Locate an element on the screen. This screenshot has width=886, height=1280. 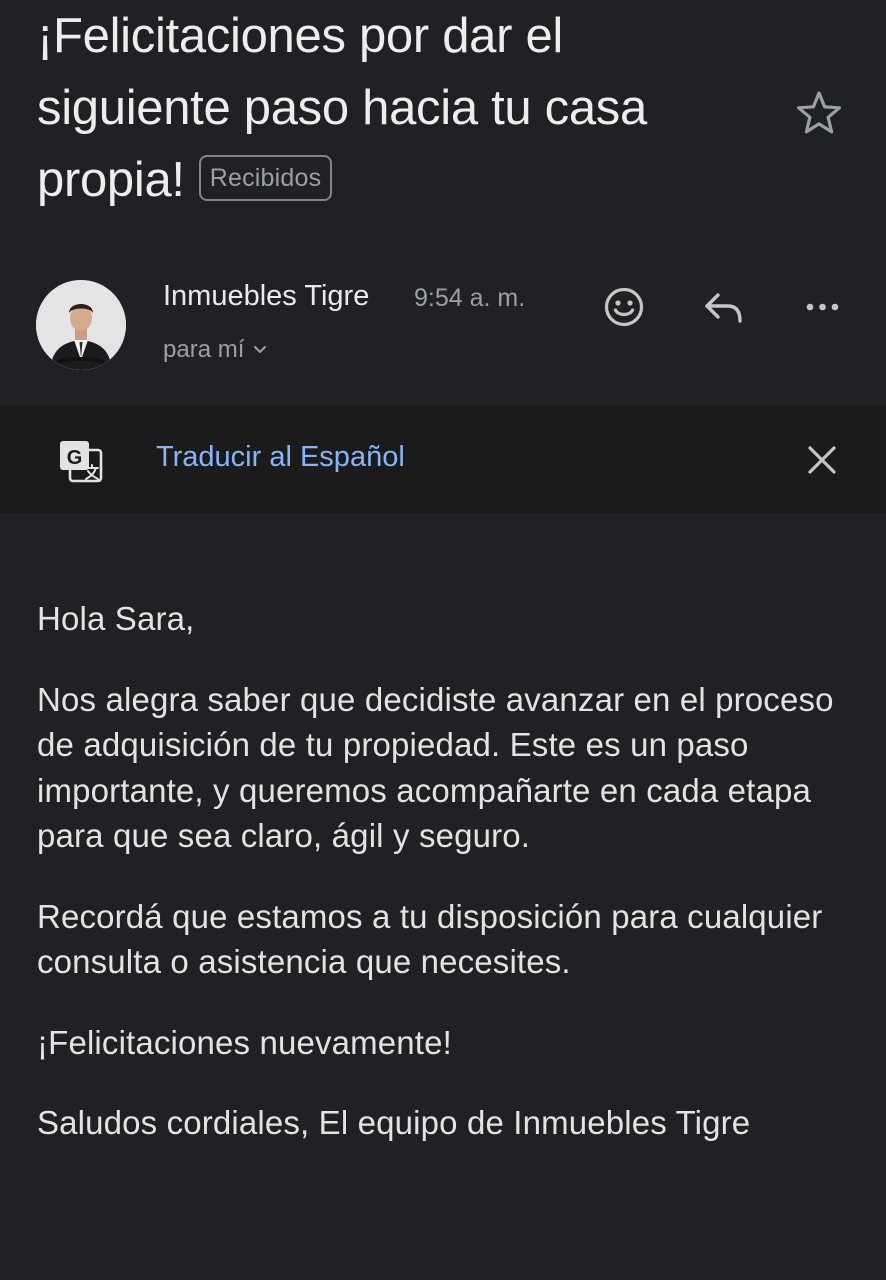
email-paragraph: ¡Felicitaciones nuevamente! is located at coordinates (244, 1042).